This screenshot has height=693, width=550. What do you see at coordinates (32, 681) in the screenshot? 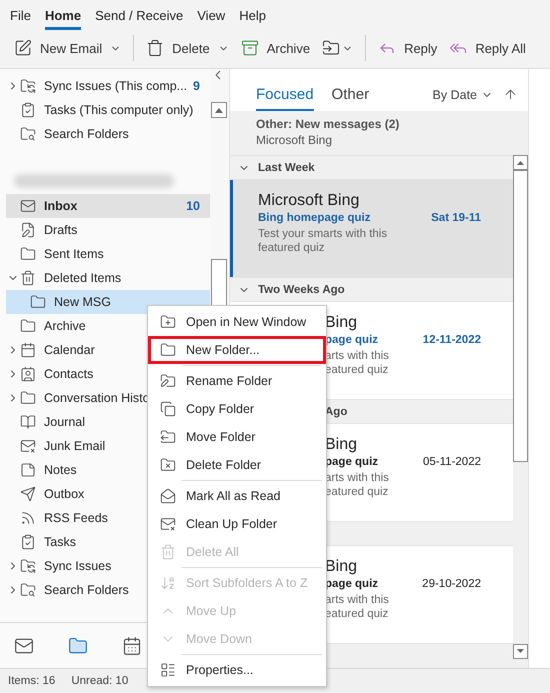
I see `status-text: Items: 16` at bounding box center [32, 681].